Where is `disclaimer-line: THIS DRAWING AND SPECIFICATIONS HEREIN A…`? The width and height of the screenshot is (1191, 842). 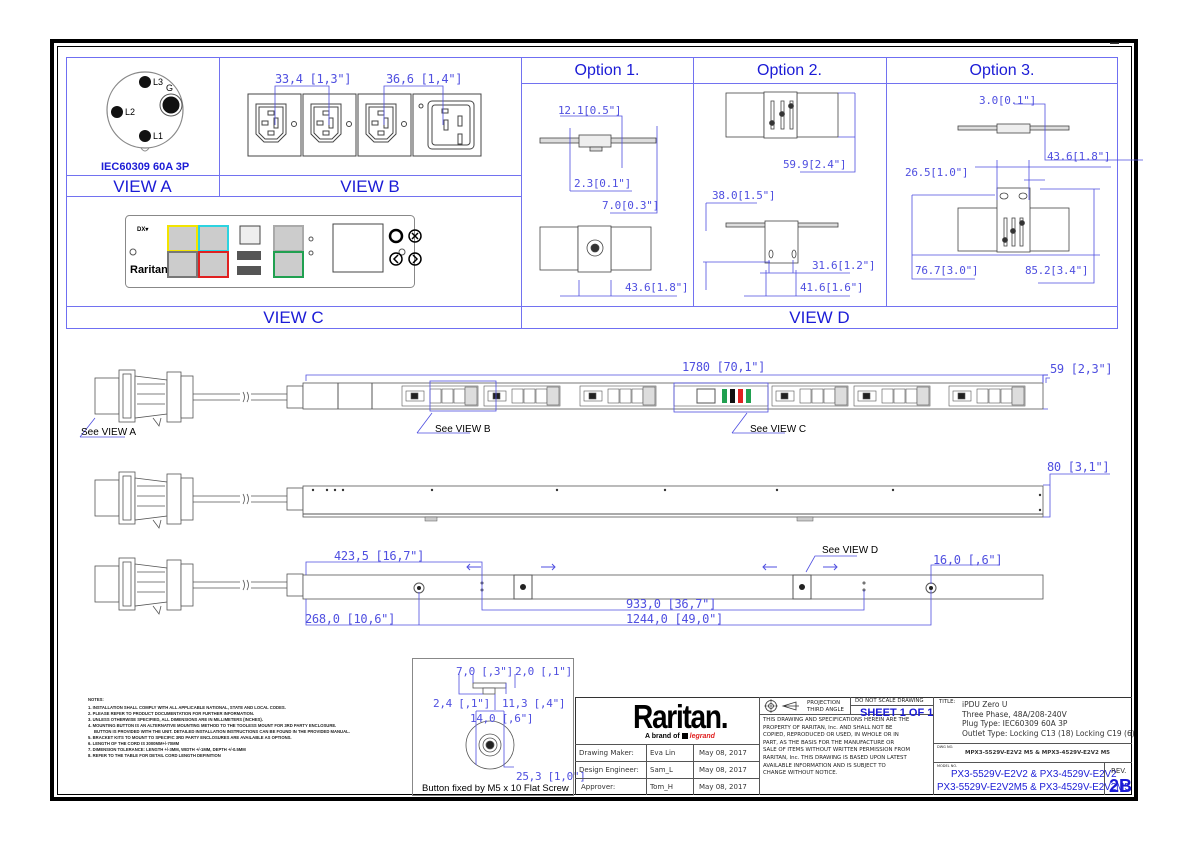 disclaimer-line: THIS DRAWING AND SPECIFICATIONS HEREIN A… is located at coordinates (836, 720).